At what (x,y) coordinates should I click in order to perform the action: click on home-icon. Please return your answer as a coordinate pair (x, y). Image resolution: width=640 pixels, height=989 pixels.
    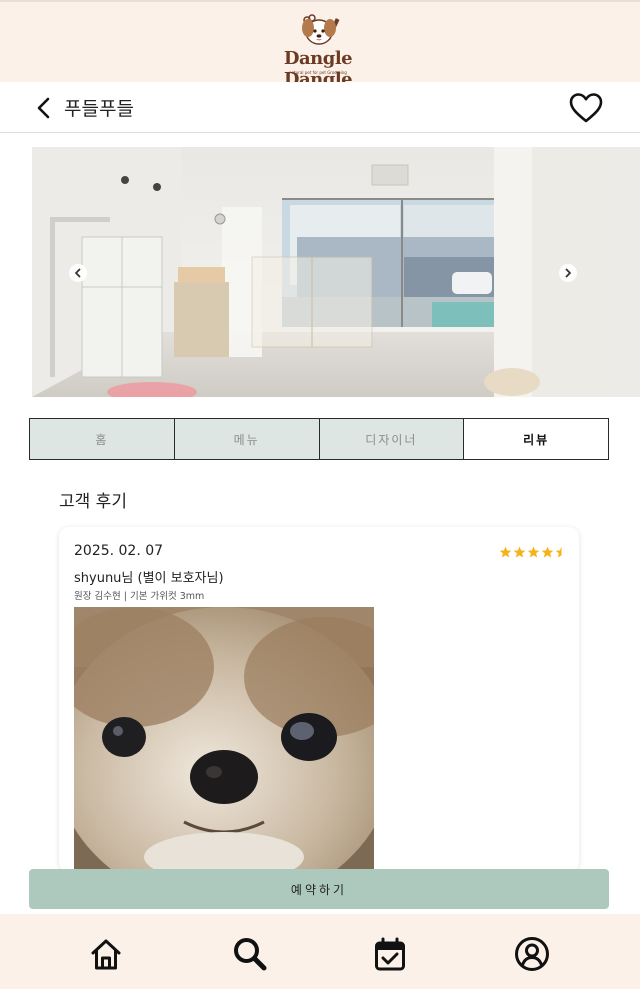
    Looking at the image, I should click on (106, 954).